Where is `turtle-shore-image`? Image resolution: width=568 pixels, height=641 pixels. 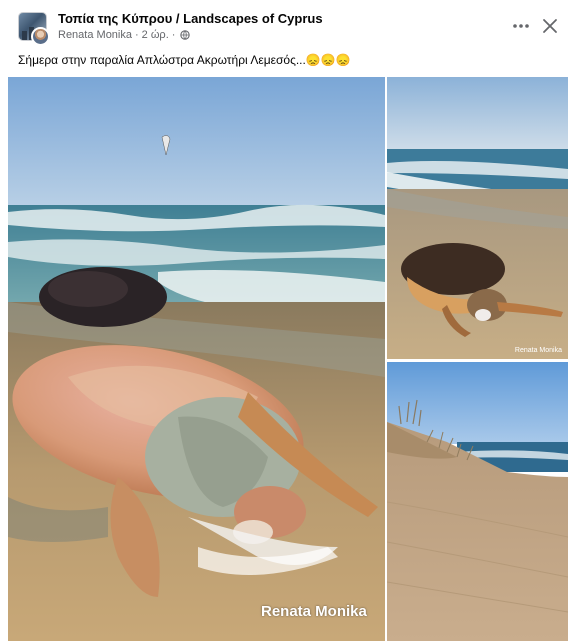 turtle-shore-image is located at coordinates (477, 218).